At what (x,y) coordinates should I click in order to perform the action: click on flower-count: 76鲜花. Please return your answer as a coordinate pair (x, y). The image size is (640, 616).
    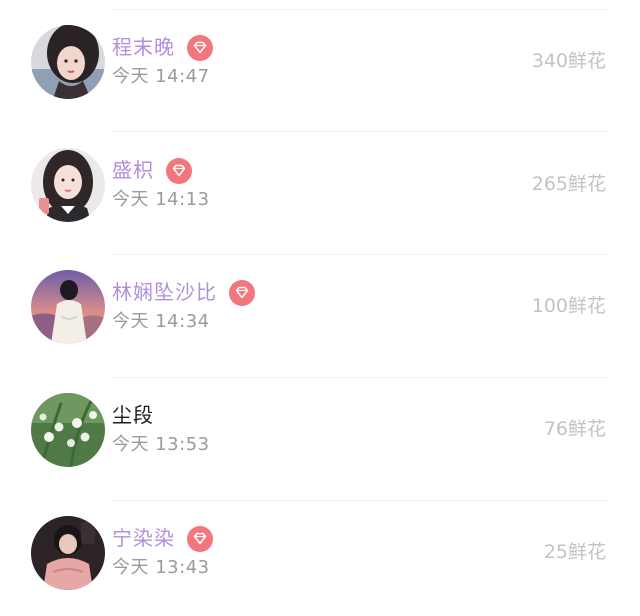
    Looking at the image, I should click on (574, 429).